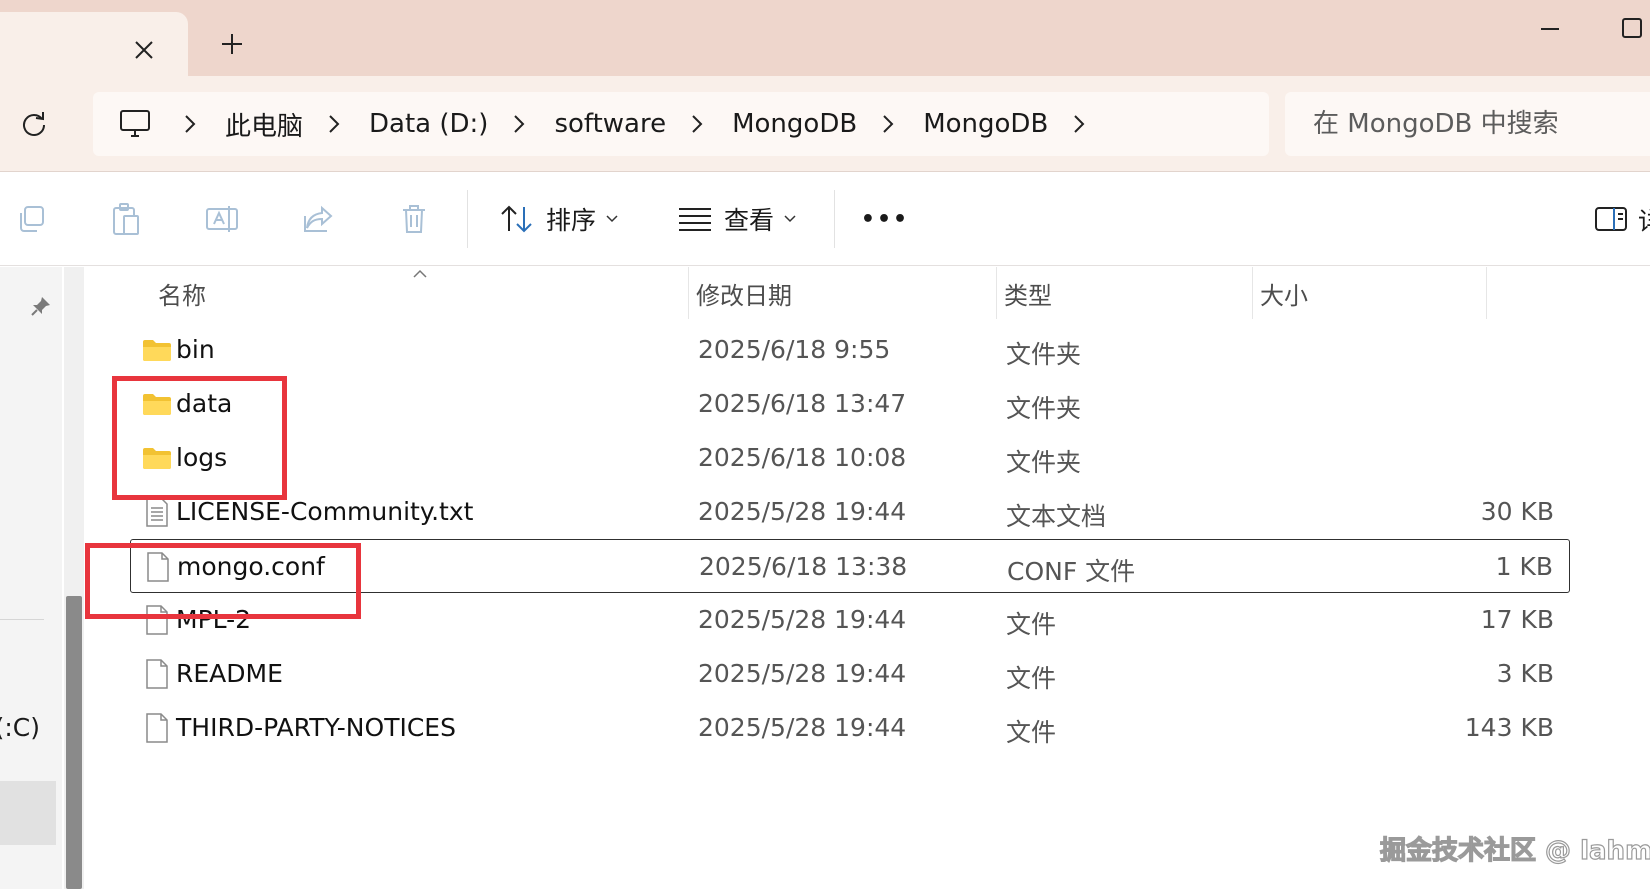 The height and width of the screenshot is (889, 1650). I want to click on file-date: 2025/6/18 13:38, so click(803, 566).